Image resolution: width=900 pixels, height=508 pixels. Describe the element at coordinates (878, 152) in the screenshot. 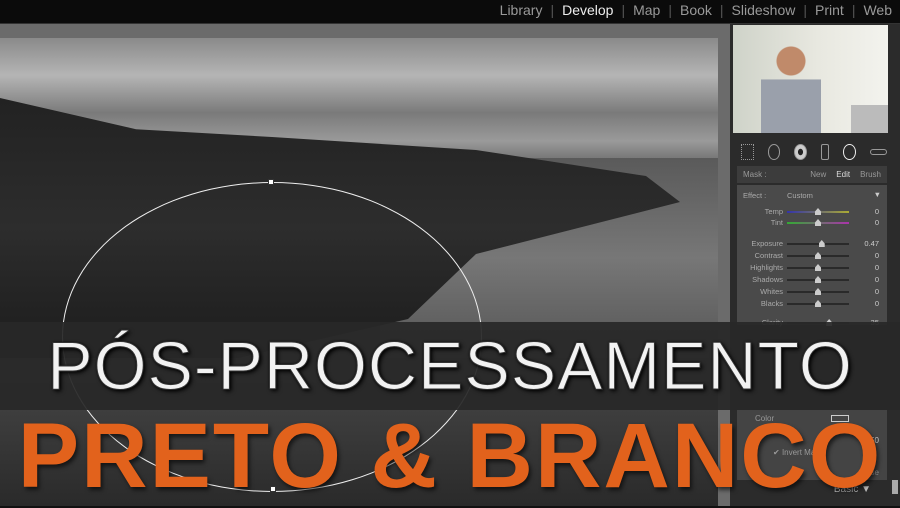

I see `adjustment-brush-icon` at that location.